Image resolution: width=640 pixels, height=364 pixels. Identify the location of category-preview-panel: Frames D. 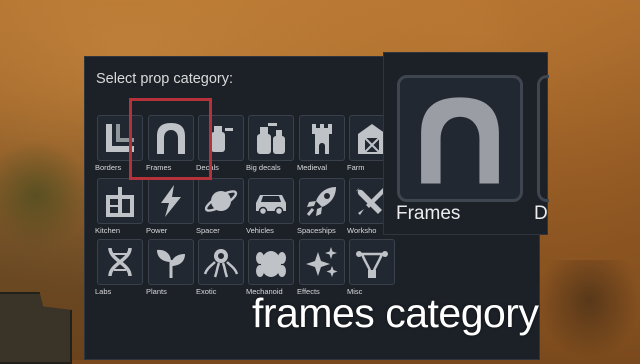
(466, 143).